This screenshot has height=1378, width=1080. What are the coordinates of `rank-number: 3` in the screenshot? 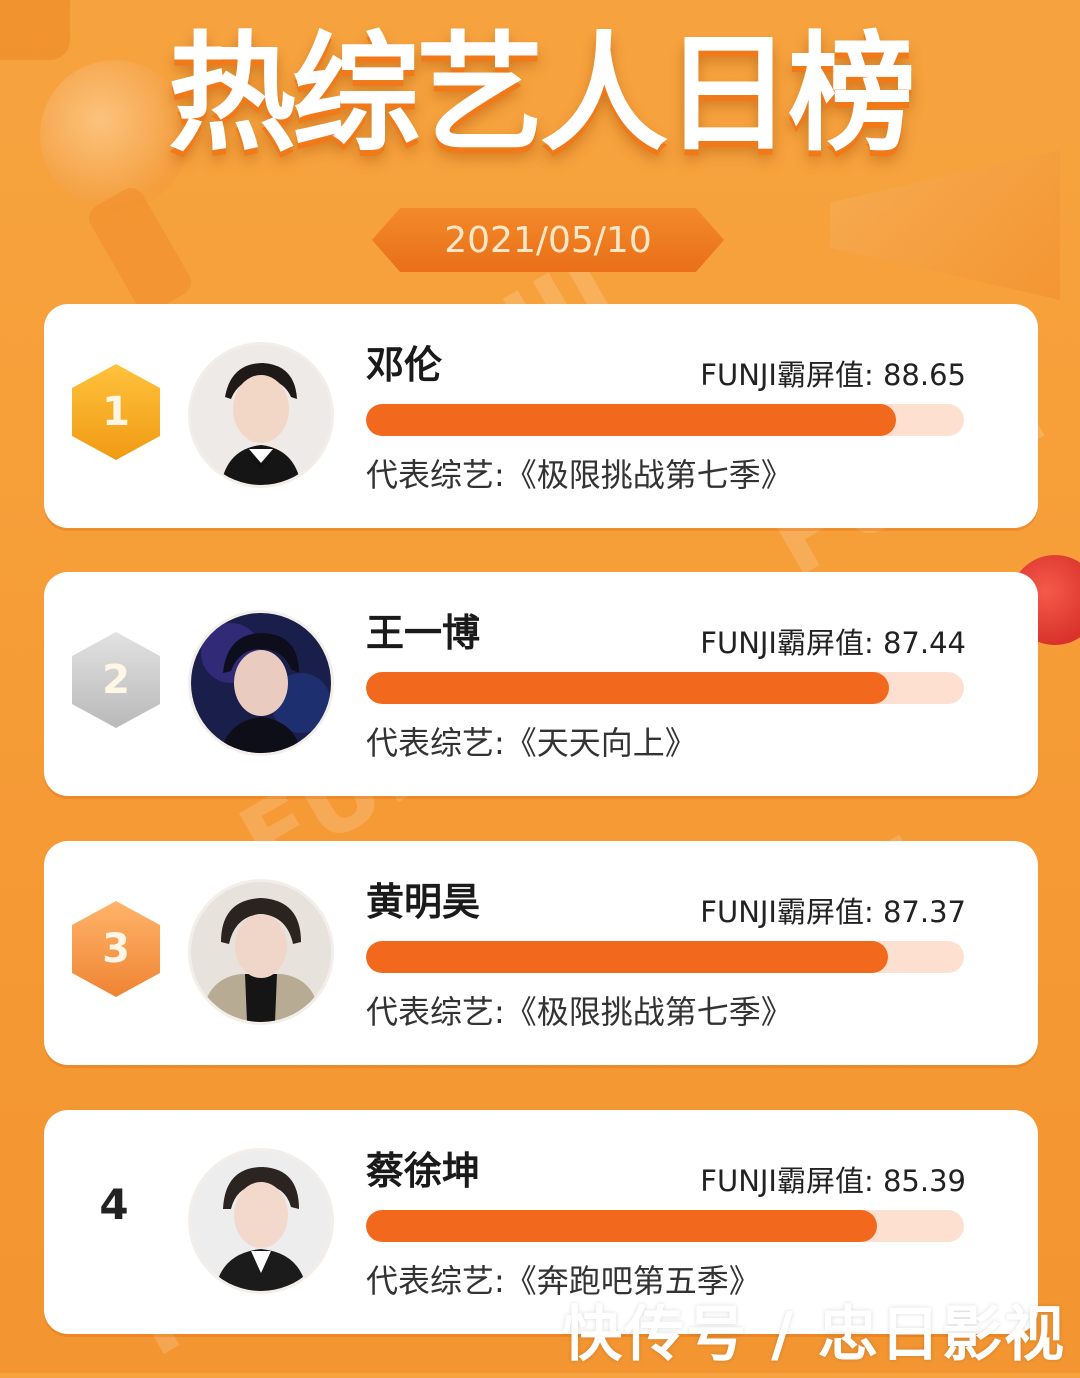 It's located at (116, 949).